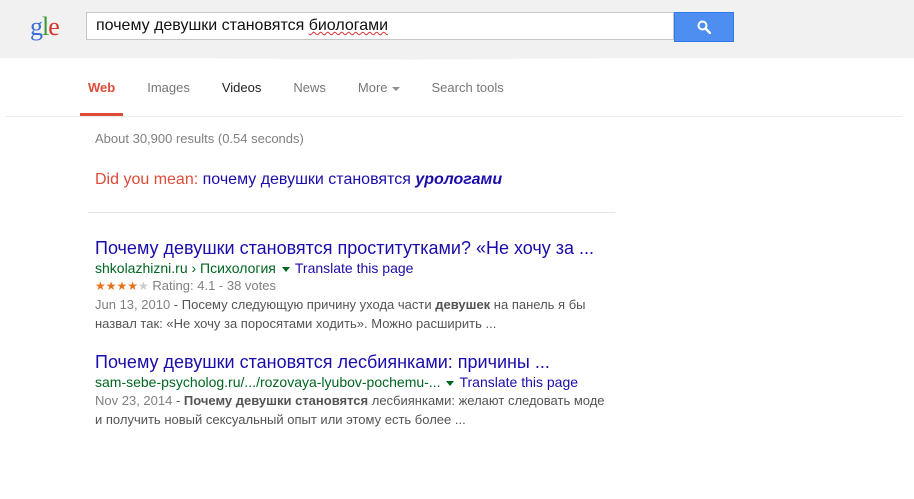 This screenshot has width=914, height=499. What do you see at coordinates (463, 304) in the screenshot?
I see `snippet-highlight: девушек` at bounding box center [463, 304].